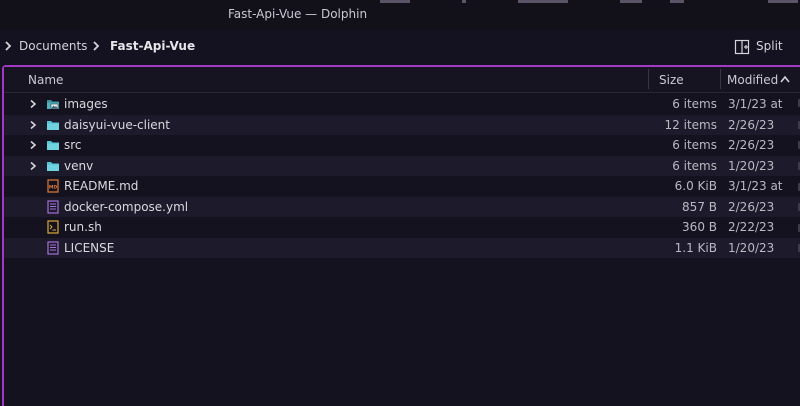  Describe the element at coordinates (117, 124) in the screenshot. I see `file-name: daisyui-vue-client` at that location.